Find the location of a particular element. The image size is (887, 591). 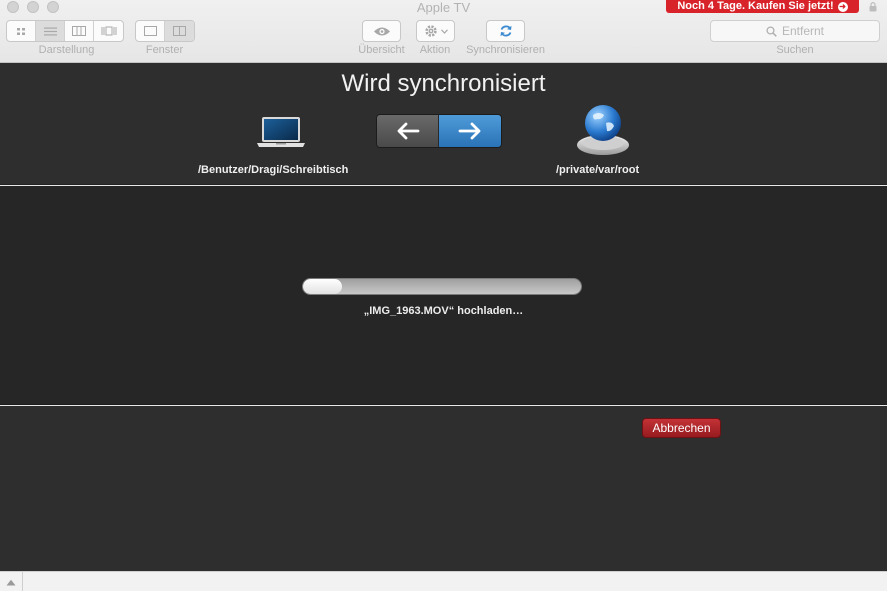

columns-icon is located at coordinates (79, 31).